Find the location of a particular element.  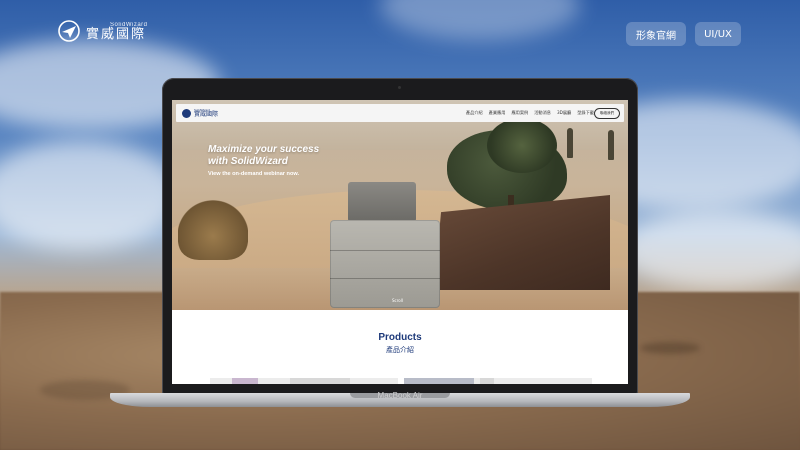

products-heading: Products is located at coordinates (400, 337).